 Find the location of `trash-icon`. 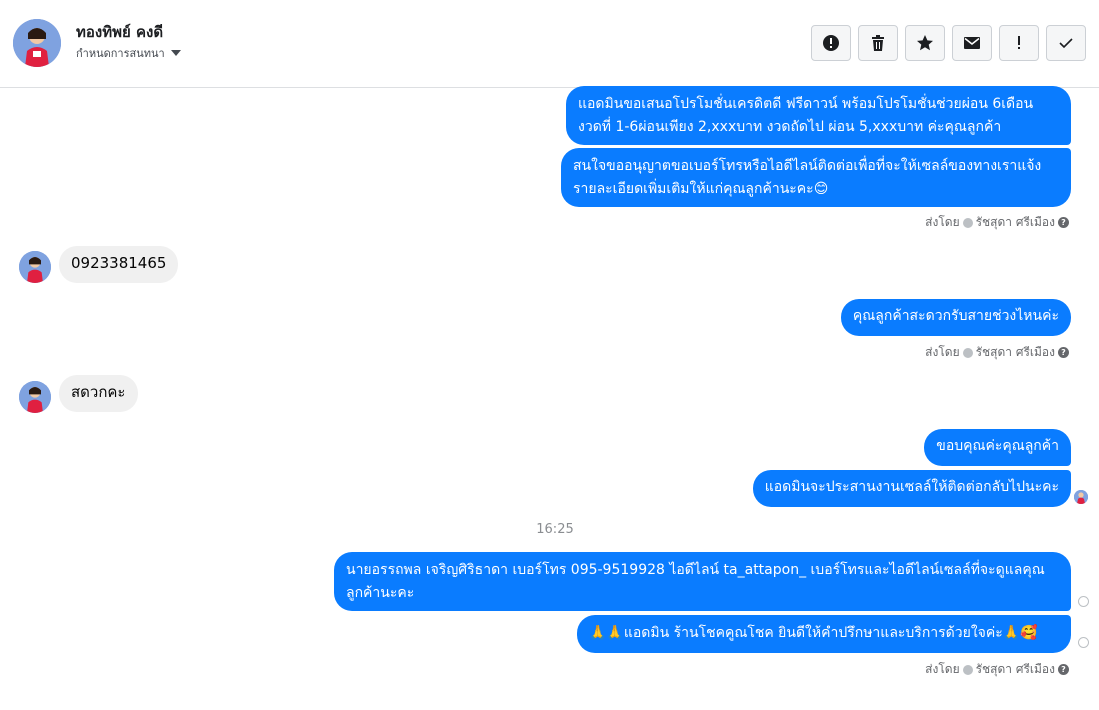

trash-icon is located at coordinates (878, 43).